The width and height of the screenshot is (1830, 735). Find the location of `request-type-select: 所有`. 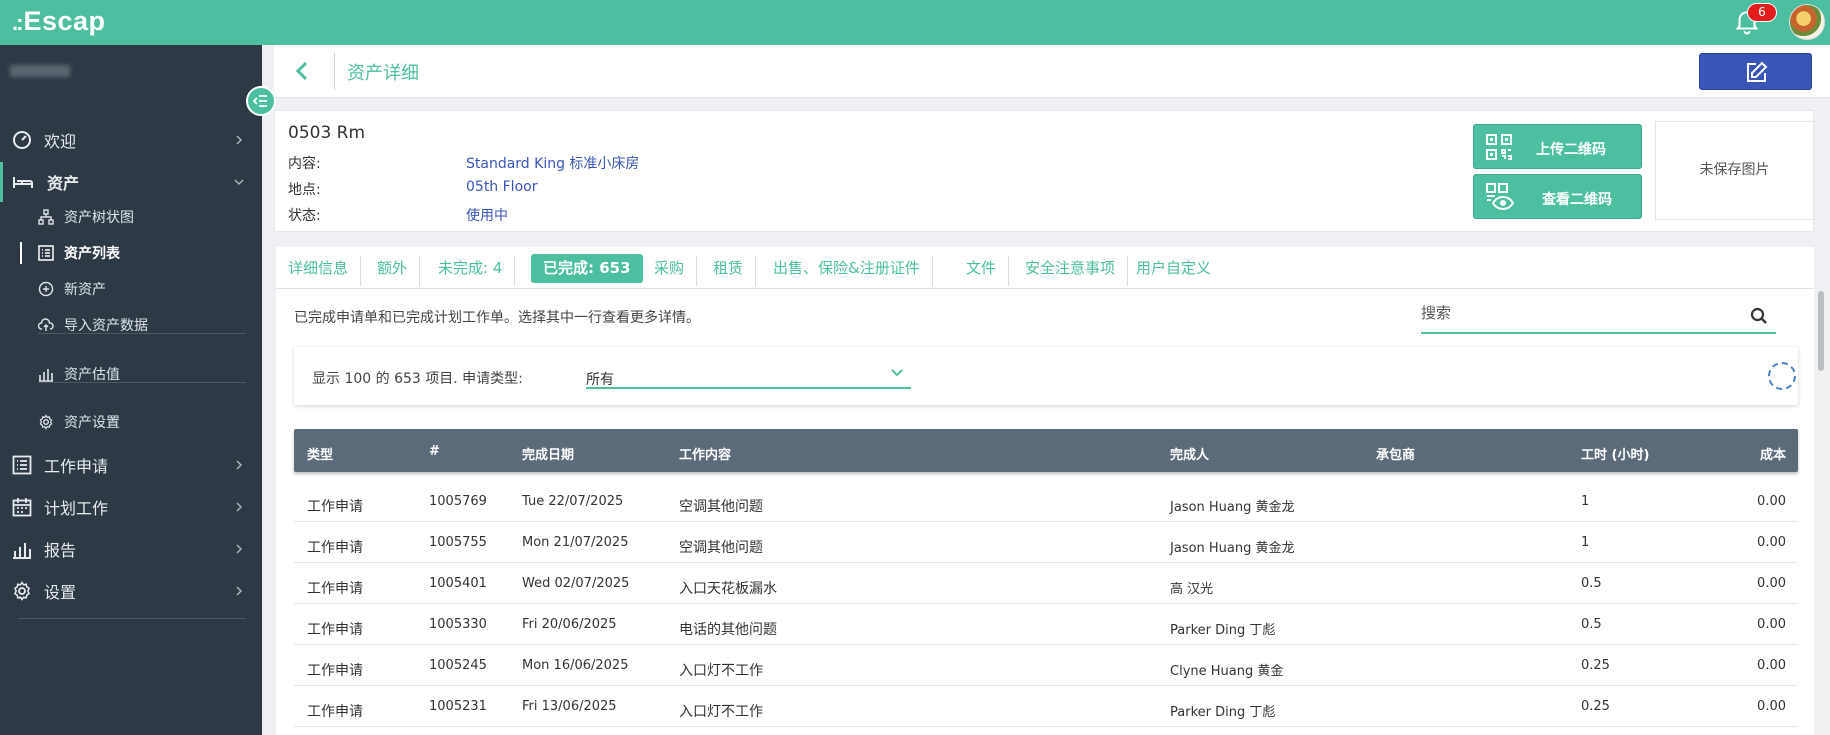

request-type-select: 所有 is located at coordinates (748, 374).